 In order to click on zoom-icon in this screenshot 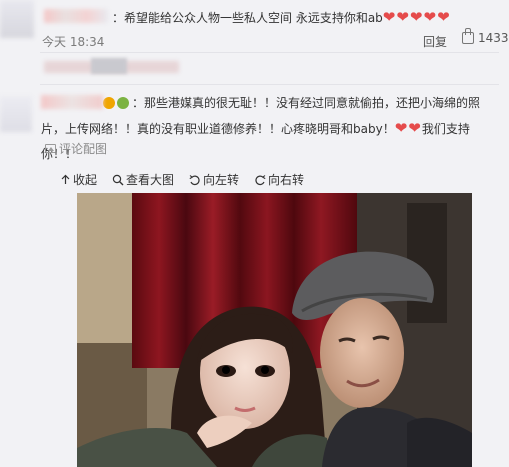, I will do `click(118, 179)`.